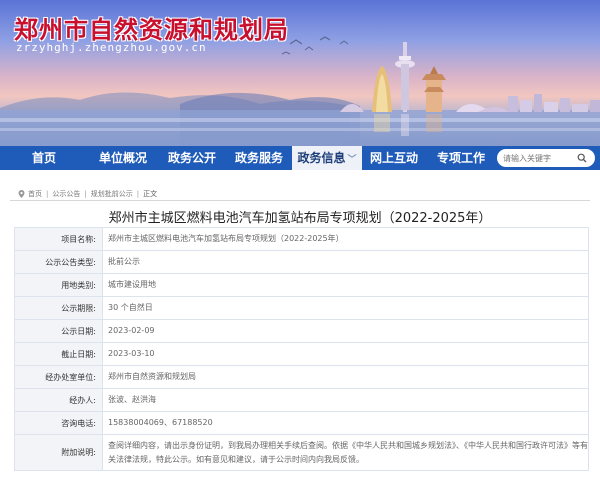 The width and height of the screenshot is (600, 478). I want to click on row-value: 批前公示, so click(345, 262).